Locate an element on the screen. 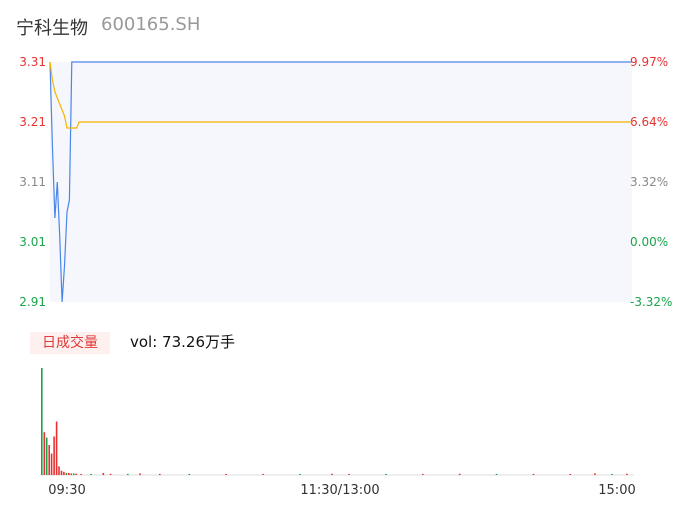  y-left-tick: 3.21 is located at coordinates (32, 122).